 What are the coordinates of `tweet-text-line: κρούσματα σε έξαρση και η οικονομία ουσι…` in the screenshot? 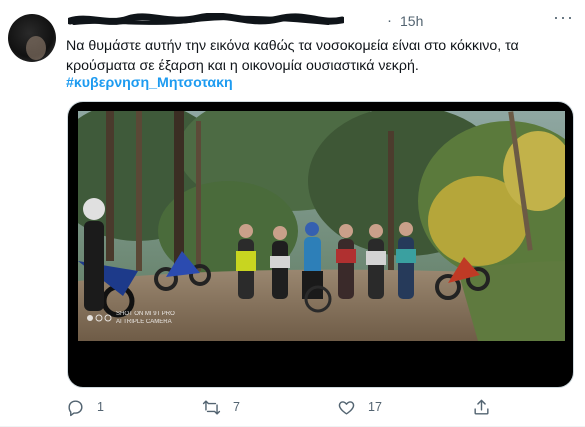 It's located at (242, 66).